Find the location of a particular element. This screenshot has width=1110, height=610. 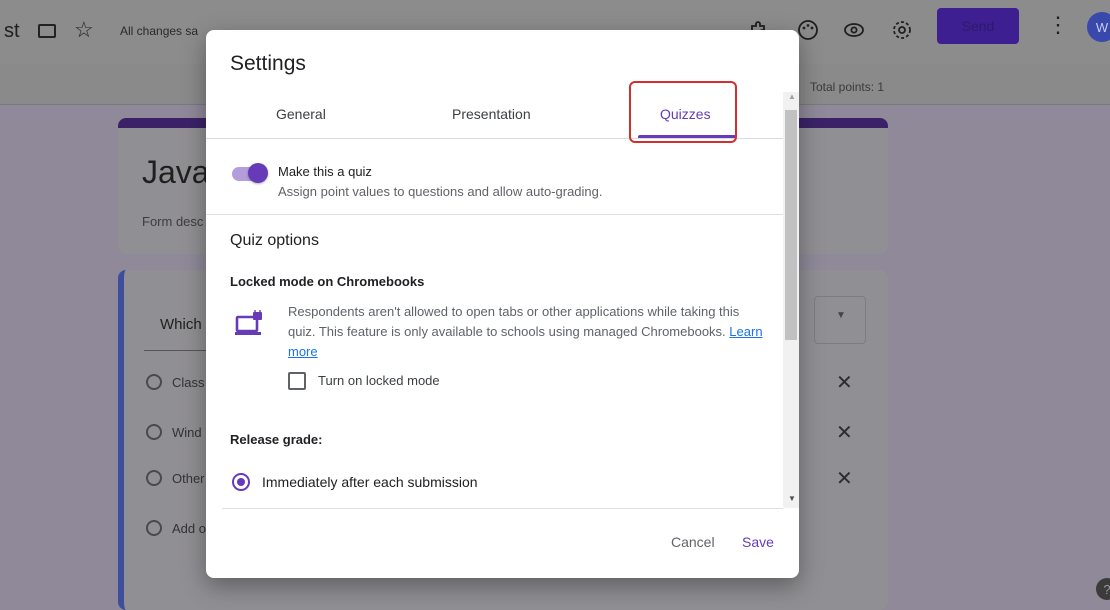

option-label: Add o is located at coordinates (189, 528).